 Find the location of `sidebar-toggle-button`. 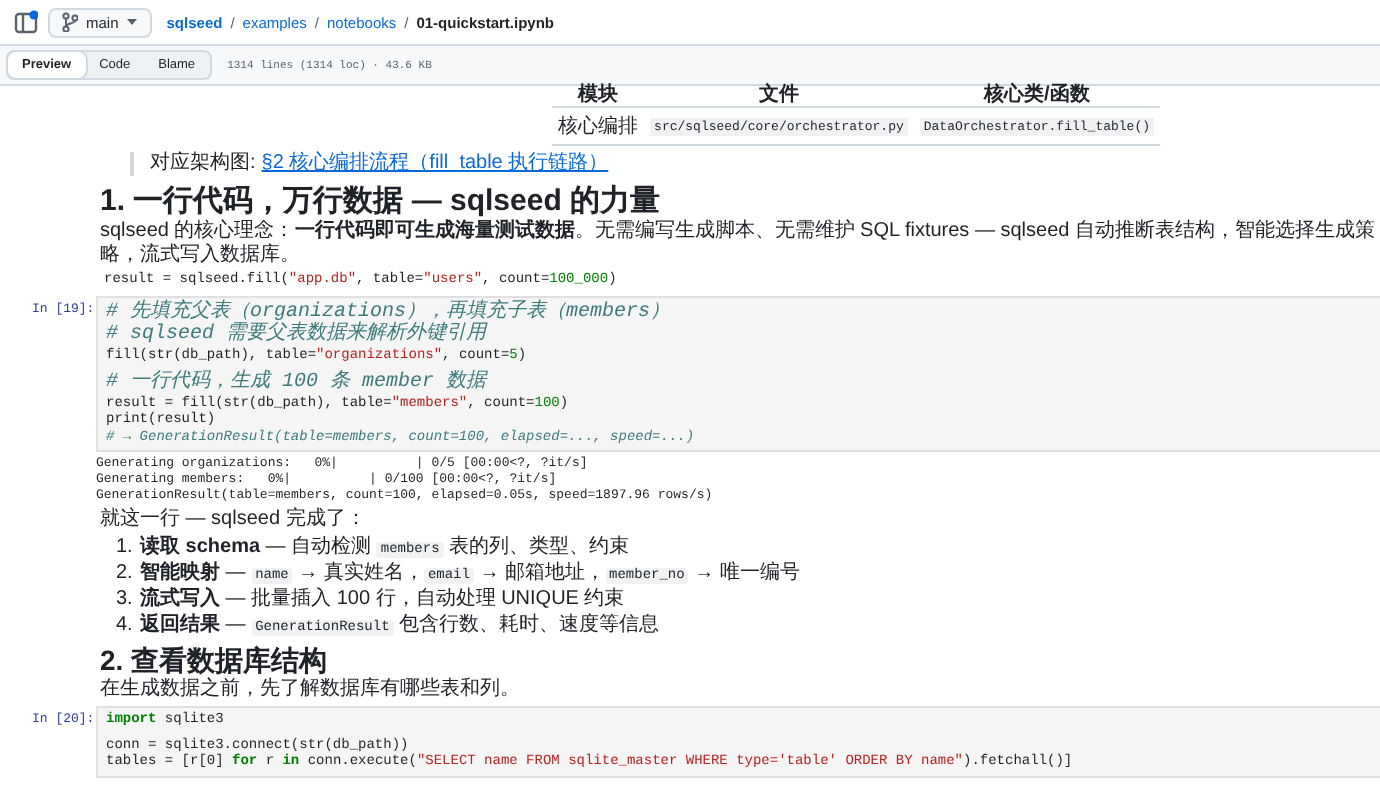

sidebar-toggle-button is located at coordinates (26, 22).